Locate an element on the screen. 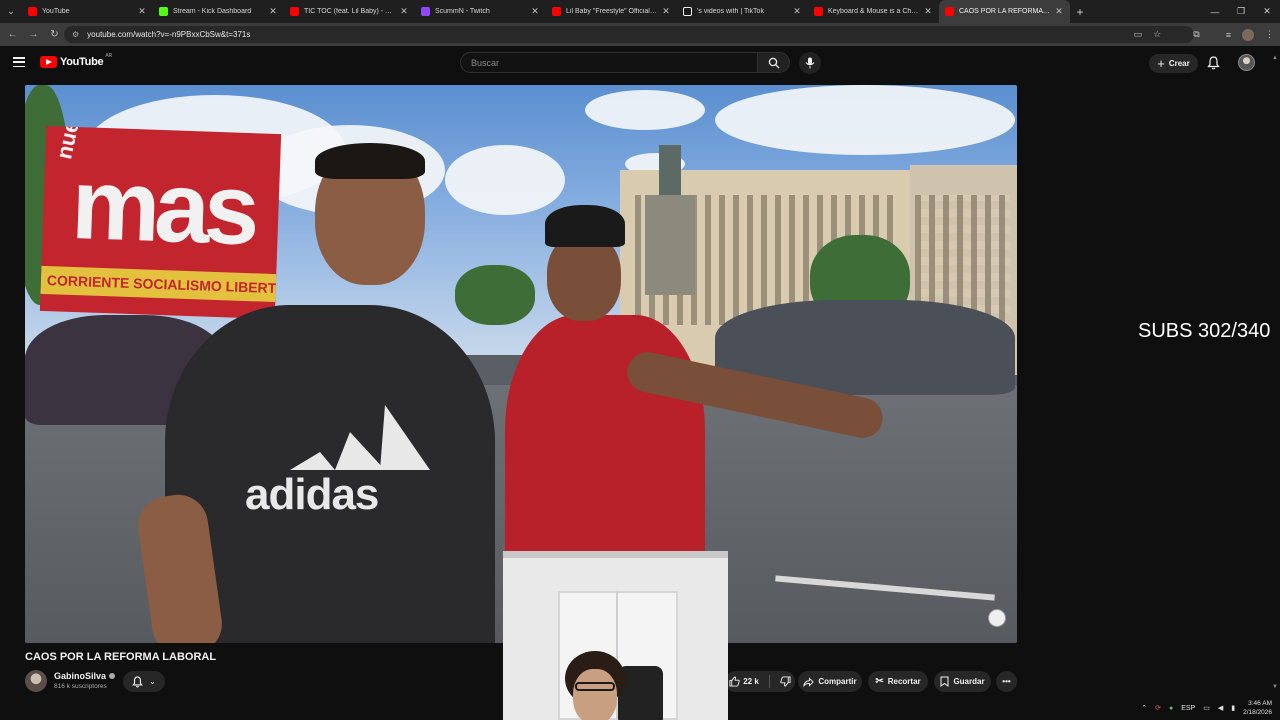  battery-icon: ▮ is located at coordinates (1233, 708).